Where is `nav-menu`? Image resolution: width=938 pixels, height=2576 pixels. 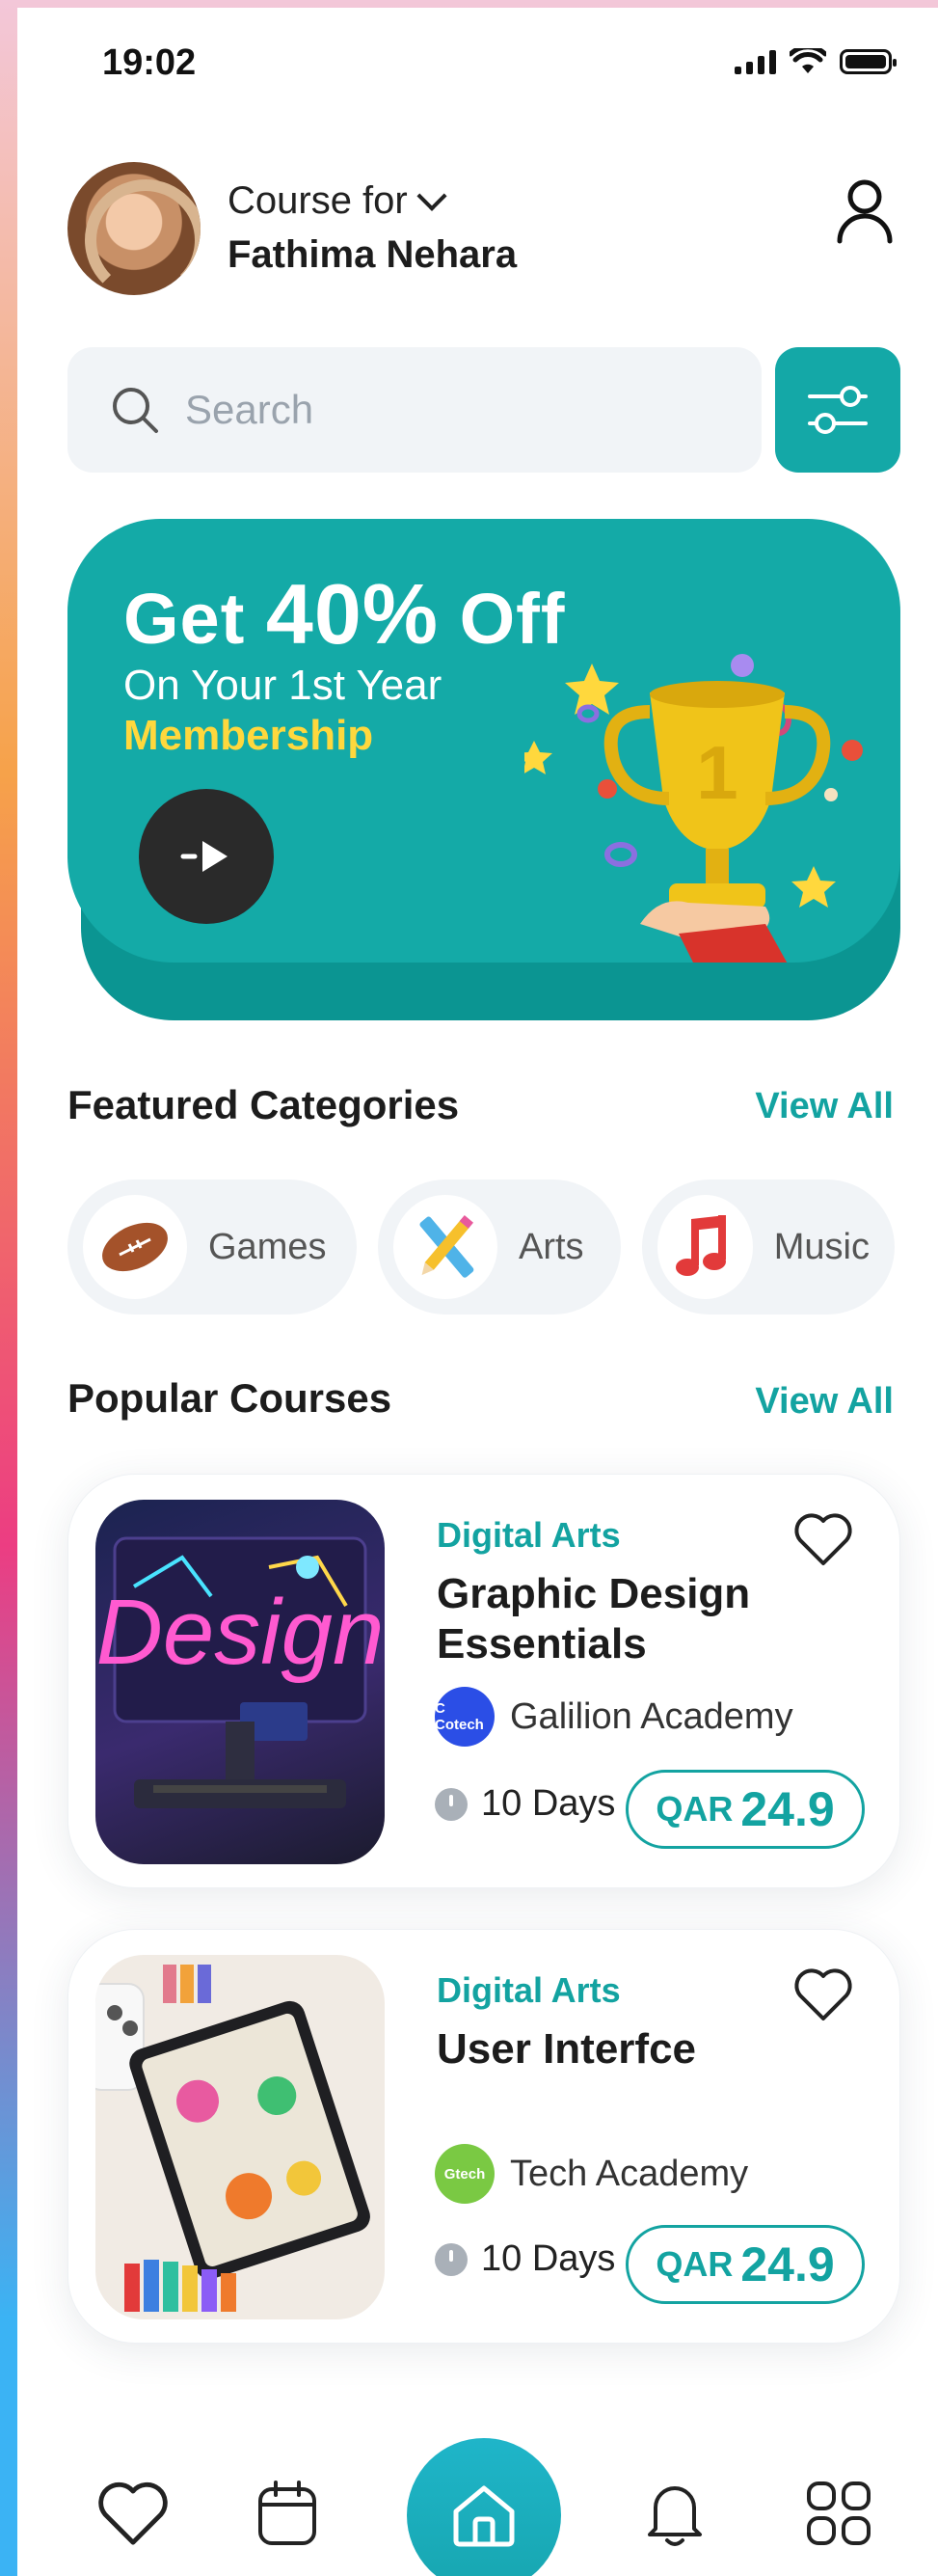
nav-menu is located at coordinates (838, 2513).